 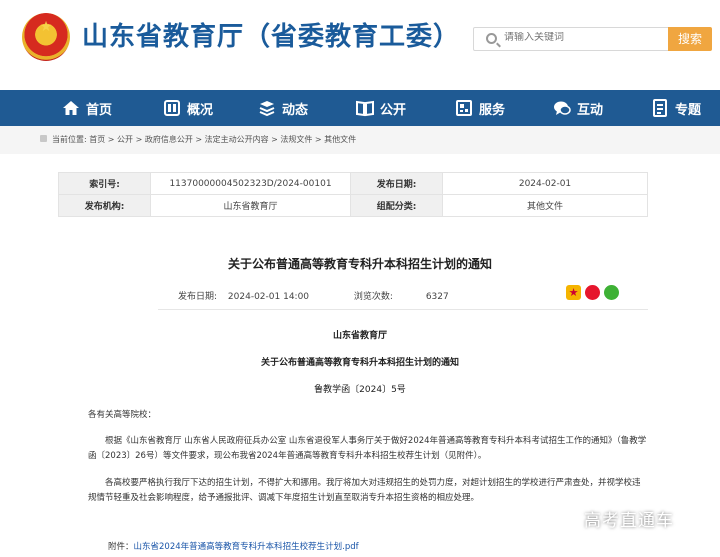 What do you see at coordinates (365, 108) in the screenshot?
I see `open-book-icon` at bounding box center [365, 108].